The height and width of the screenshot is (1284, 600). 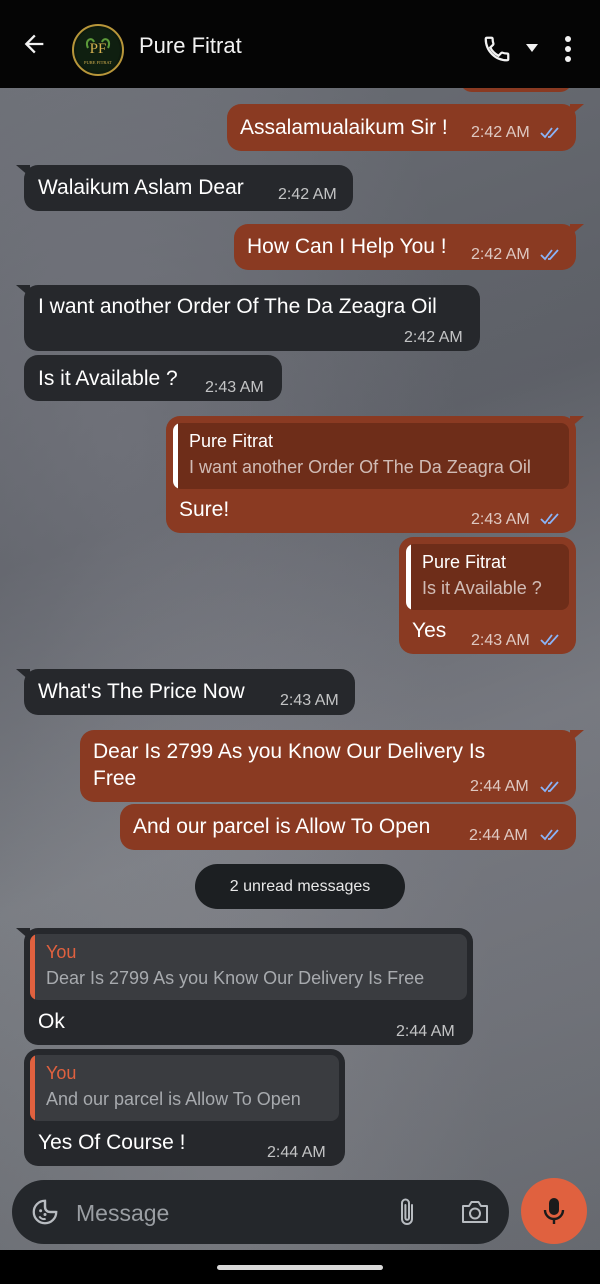 What do you see at coordinates (98, 62) in the screenshot?
I see `avatar-caption: PURE FITRAT` at bounding box center [98, 62].